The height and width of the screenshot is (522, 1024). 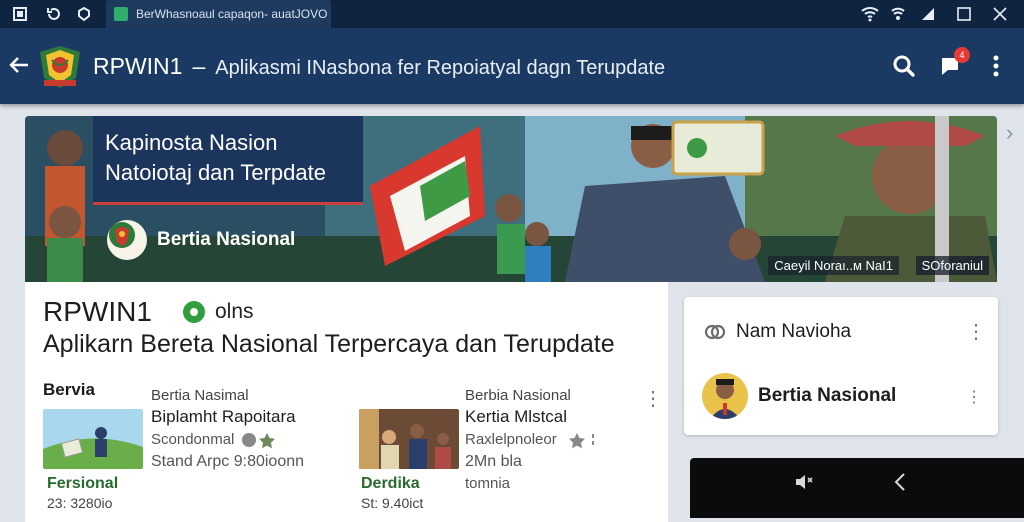 What do you see at coordinates (870, 14) in the screenshot?
I see `wifi-icon` at bounding box center [870, 14].